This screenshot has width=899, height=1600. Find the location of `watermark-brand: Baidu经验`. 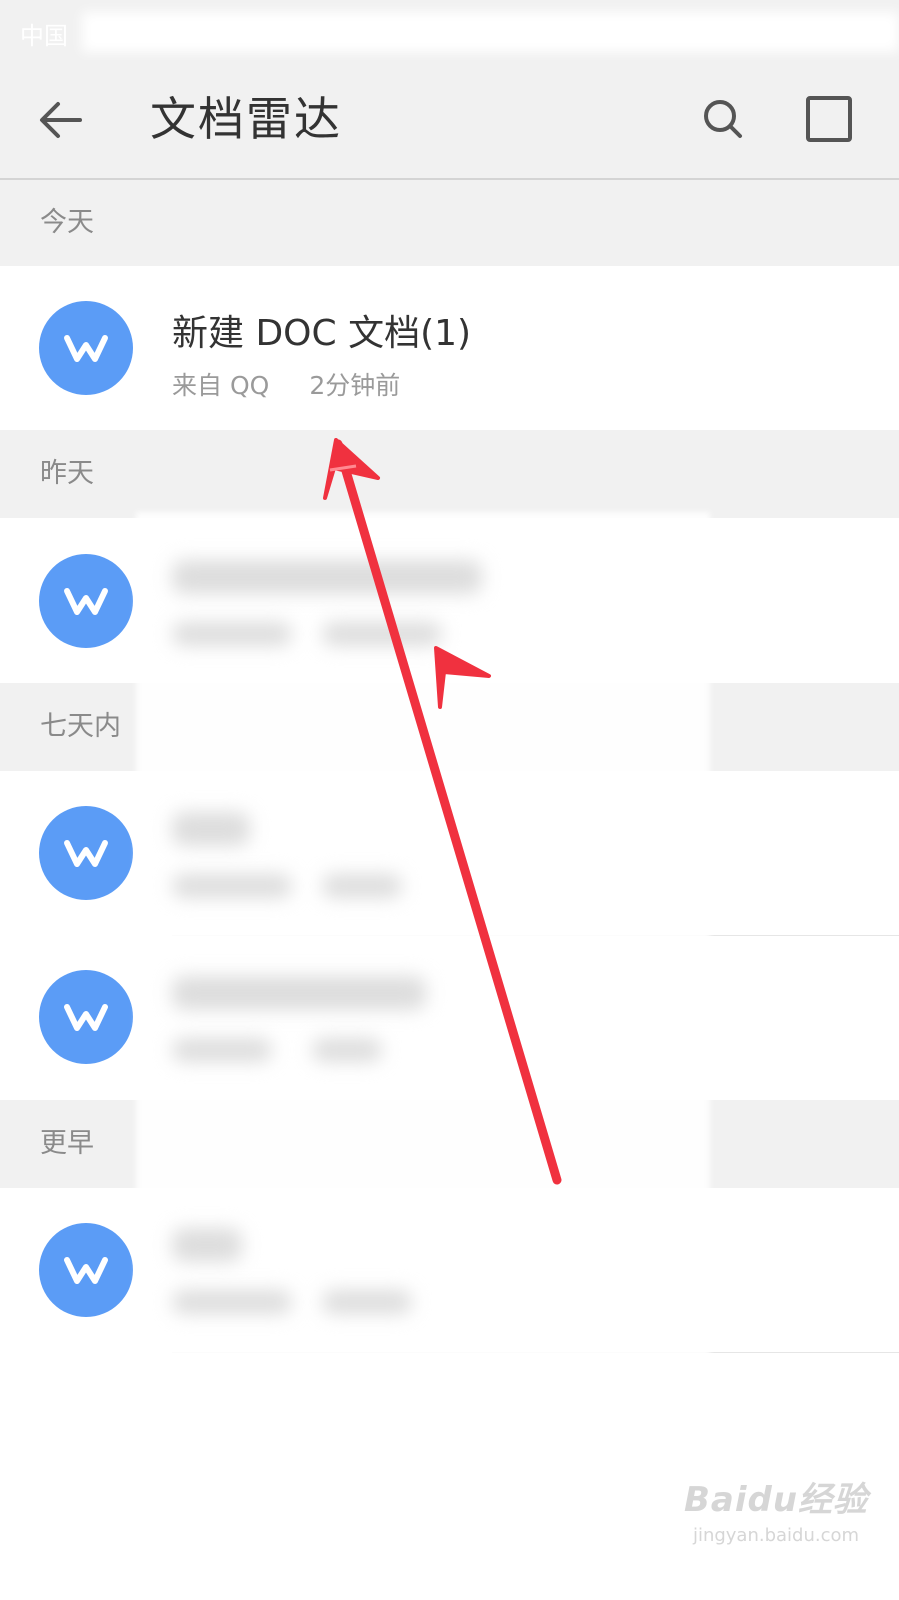

watermark-brand: Baidu经验 is located at coordinates (776, 1500).